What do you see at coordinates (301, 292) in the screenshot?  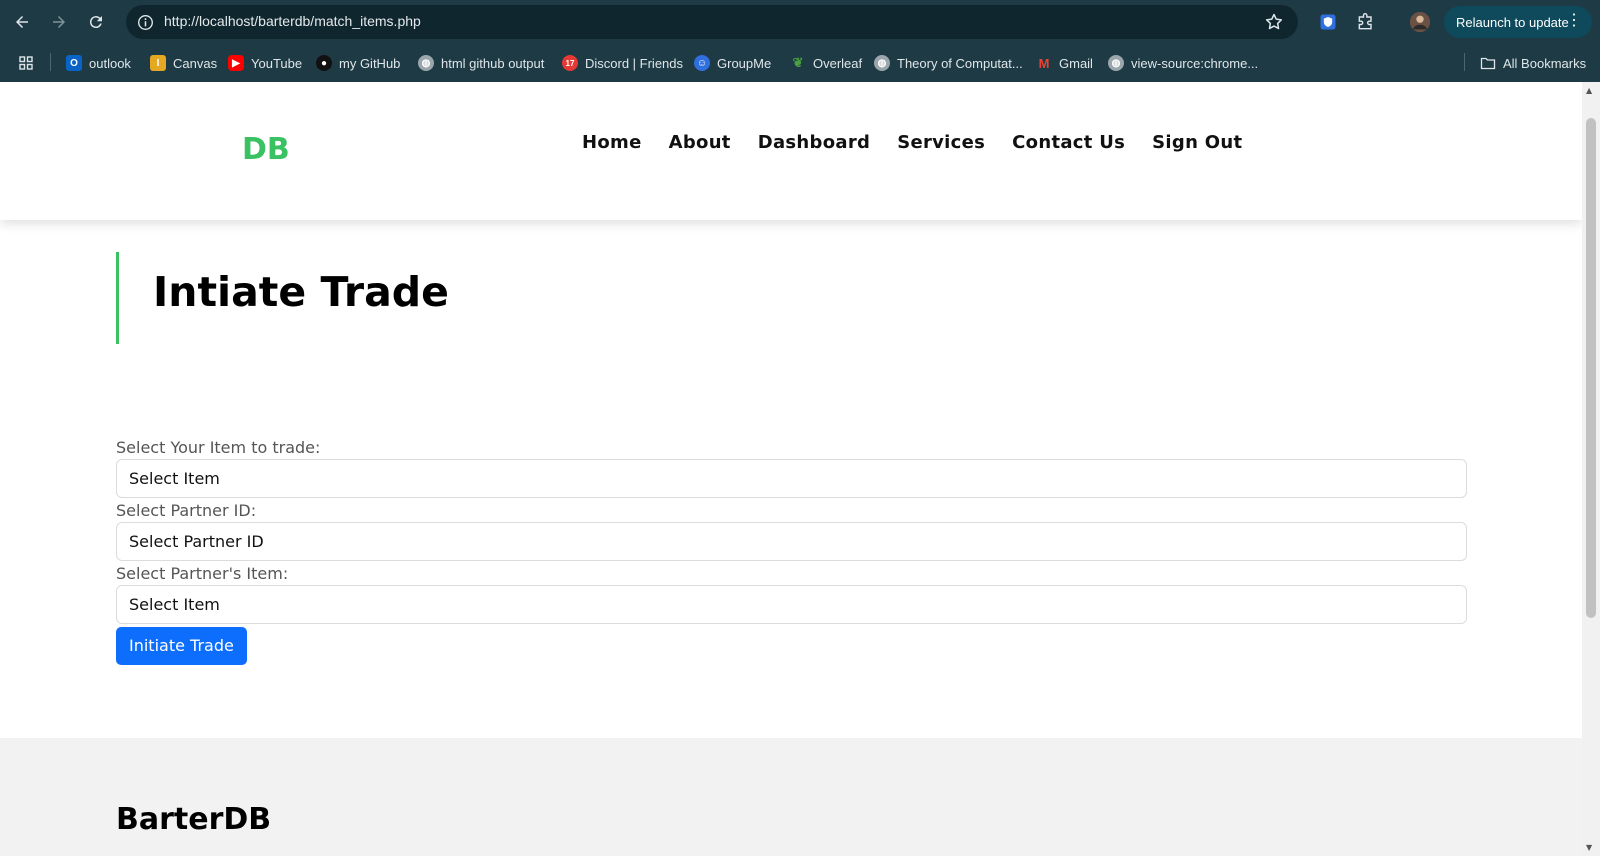 I see `page-title: Intiate Trade` at bounding box center [301, 292].